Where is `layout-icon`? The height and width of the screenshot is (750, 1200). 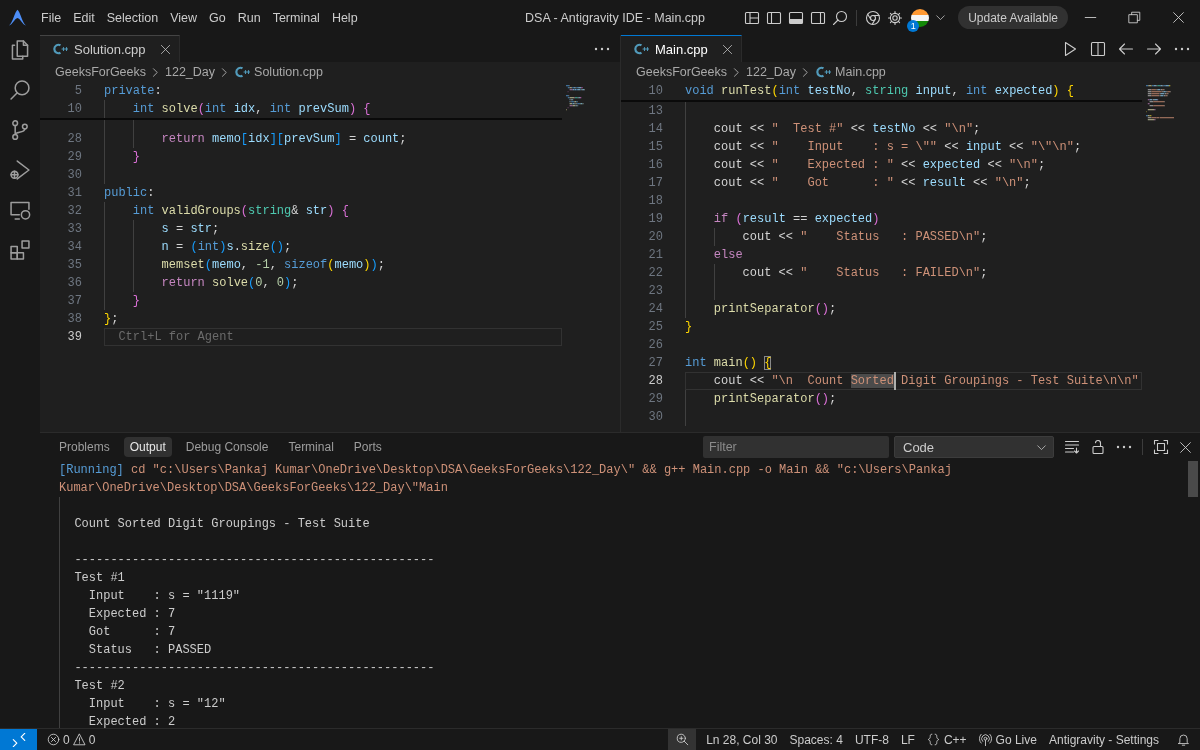
layout-icon is located at coordinates (752, 17).